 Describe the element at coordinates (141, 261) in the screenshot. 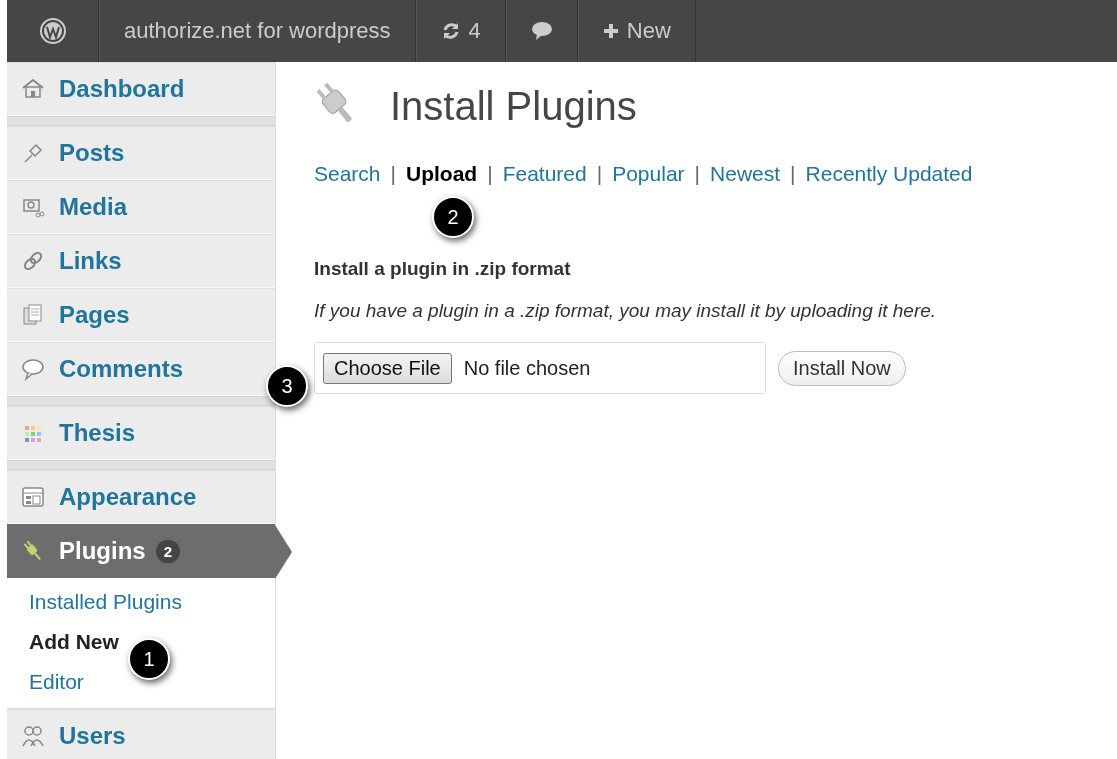

I see `menu-item: Links` at that location.